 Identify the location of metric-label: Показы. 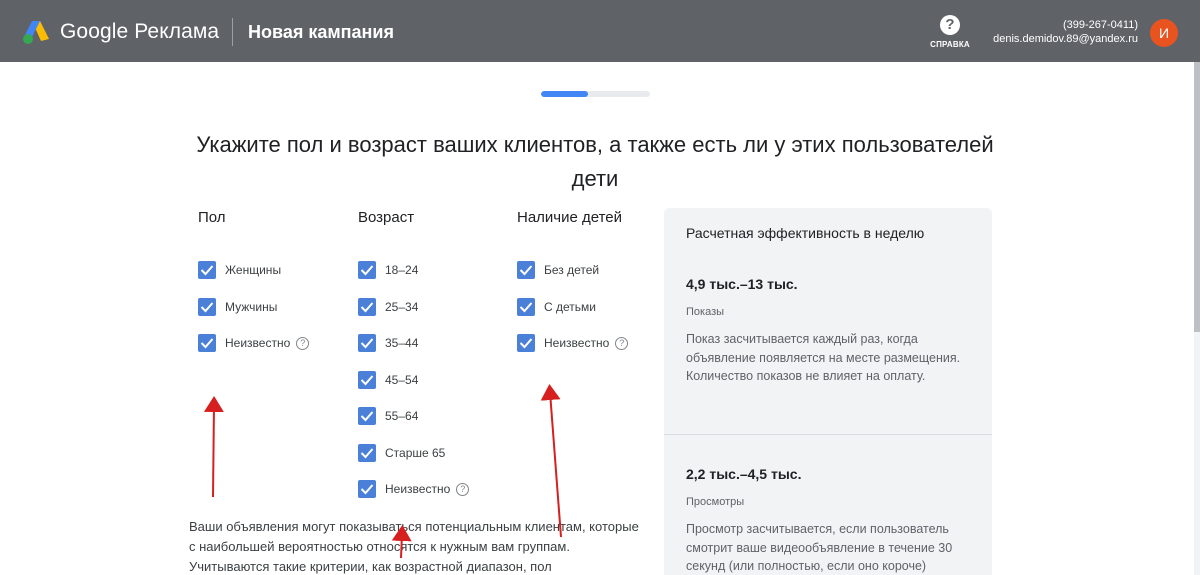
(705, 312).